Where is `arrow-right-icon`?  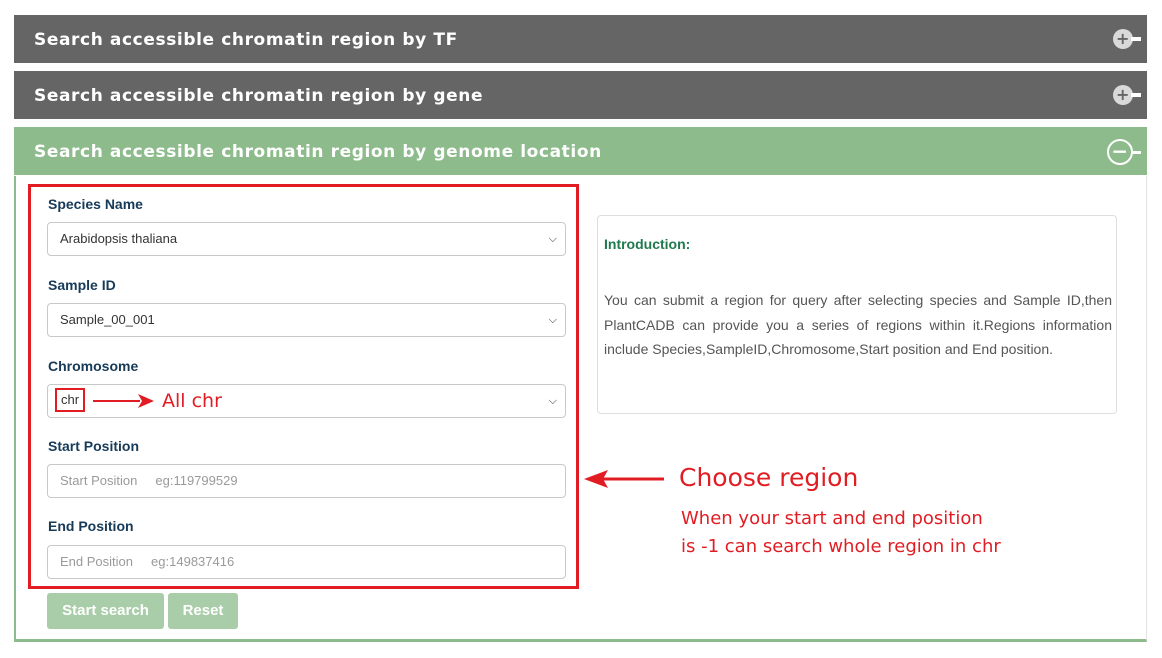
arrow-right-icon is located at coordinates (123, 401).